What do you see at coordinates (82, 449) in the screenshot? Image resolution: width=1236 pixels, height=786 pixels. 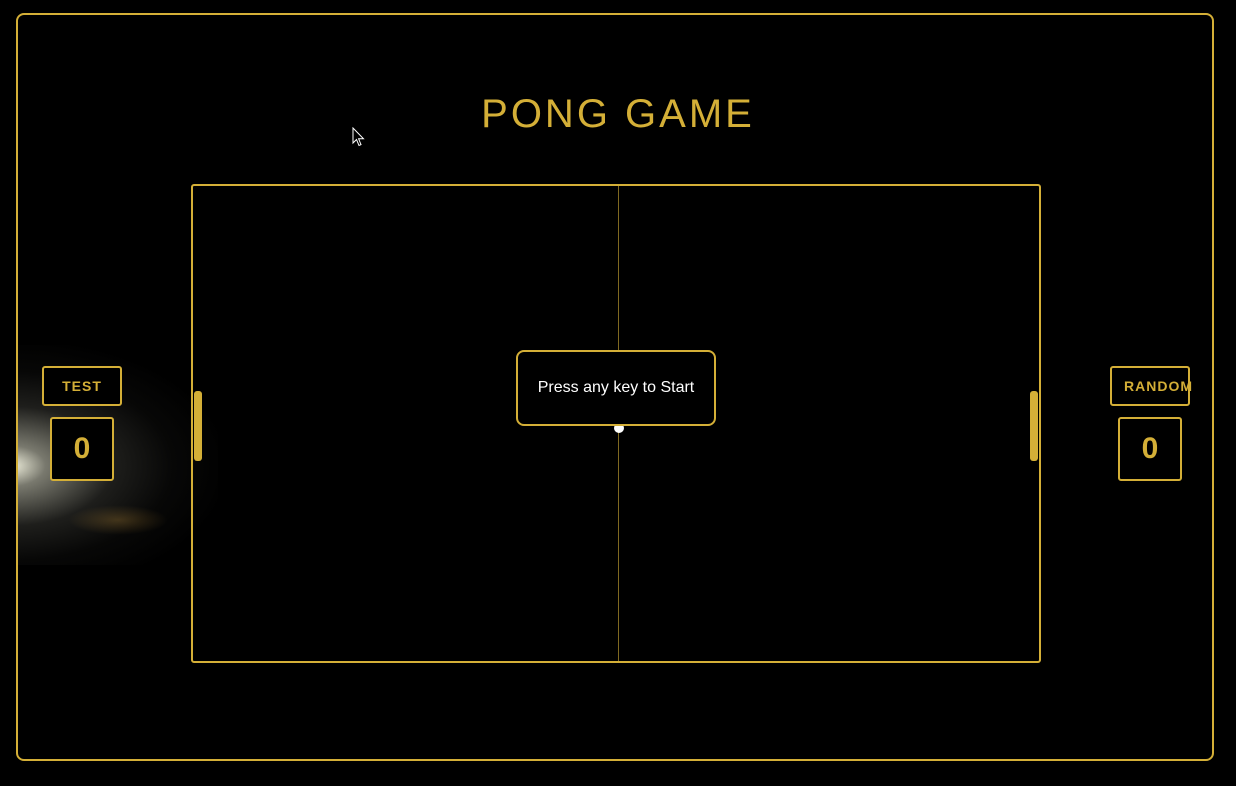 I see `left-player-score: 0` at bounding box center [82, 449].